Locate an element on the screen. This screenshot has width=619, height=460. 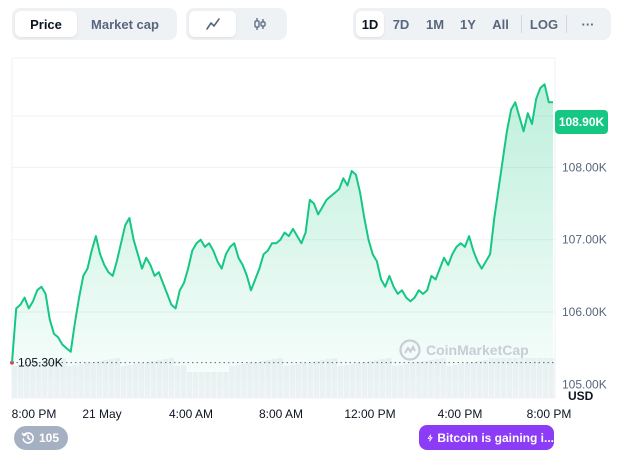
coinmarketcap-logo-icon is located at coordinates (410, 350).